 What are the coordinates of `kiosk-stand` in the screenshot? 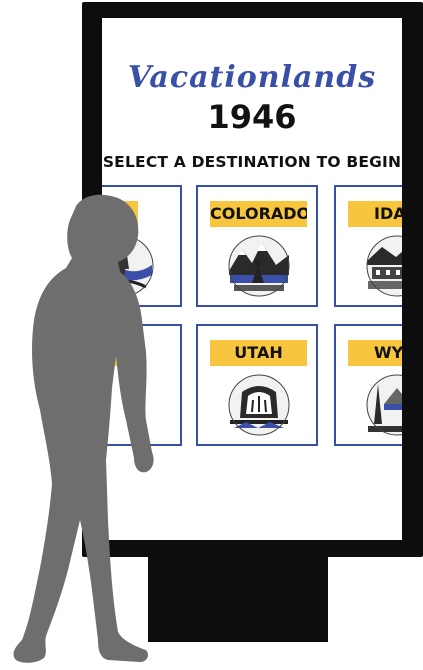 It's located at (238, 597).